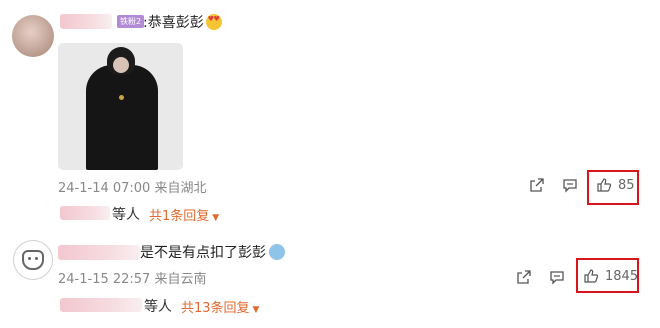 The height and width of the screenshot is (328, 660). Describe the element at coordinates (184, 214) in the screenshot. I see `view-replies-link: 共1条回复 ▼` at that location.